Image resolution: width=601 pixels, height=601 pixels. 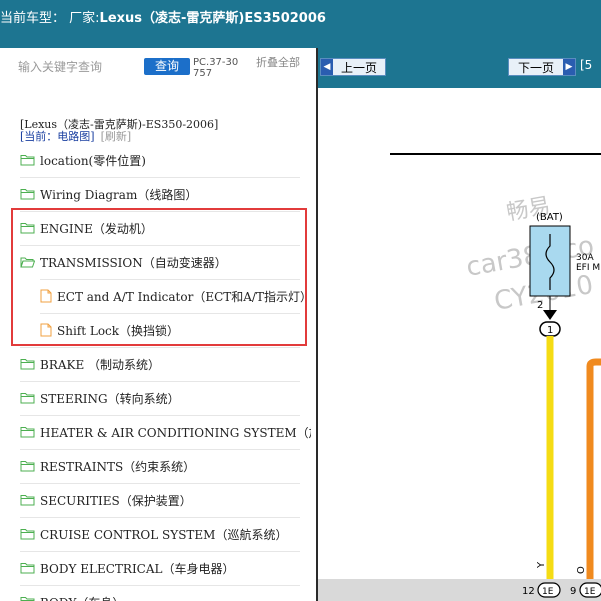 What do you see at coordinates (72, 593) in the screenshot?
I see `tree-item: BODY（车身）` at bounding box center [72, 593].